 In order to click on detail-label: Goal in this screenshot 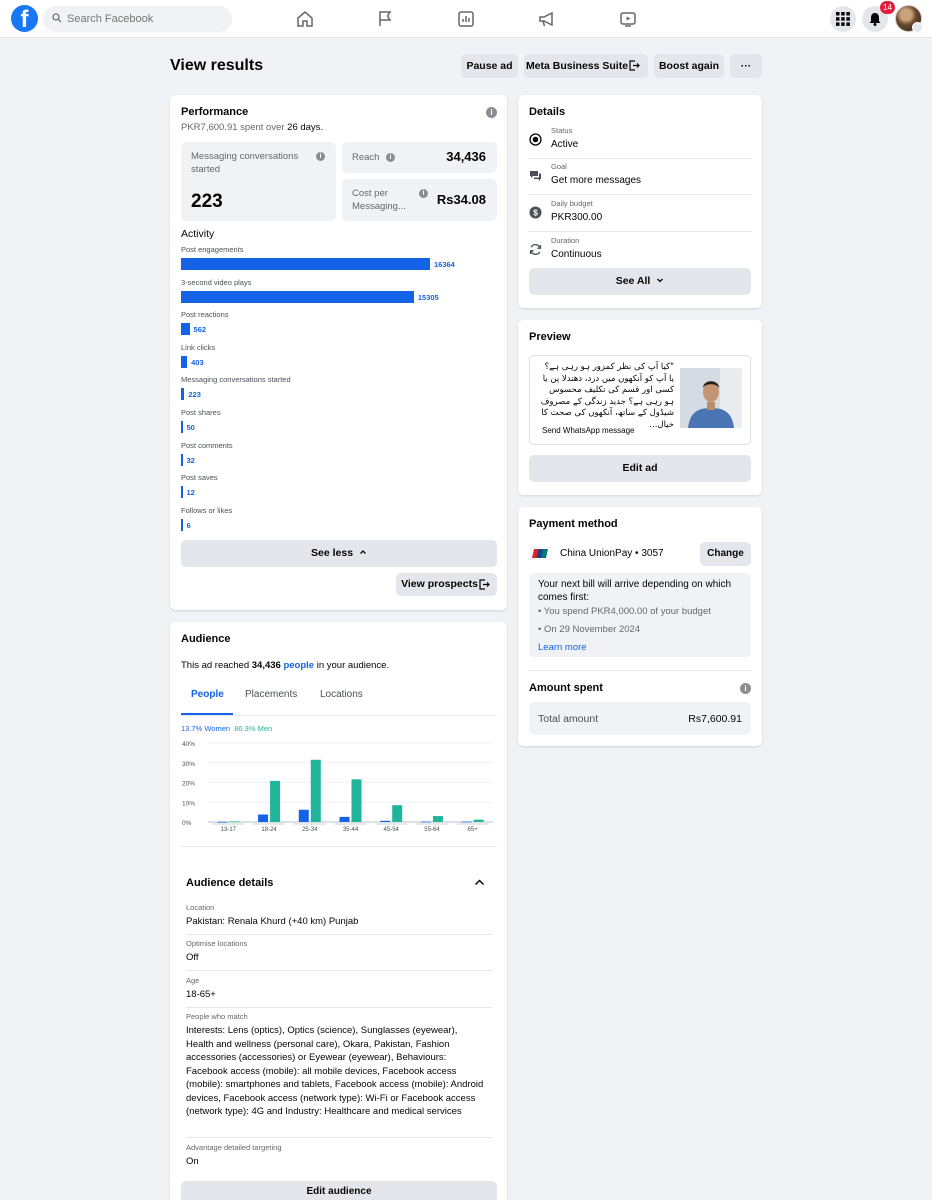, I will do `click(559, 166)`.